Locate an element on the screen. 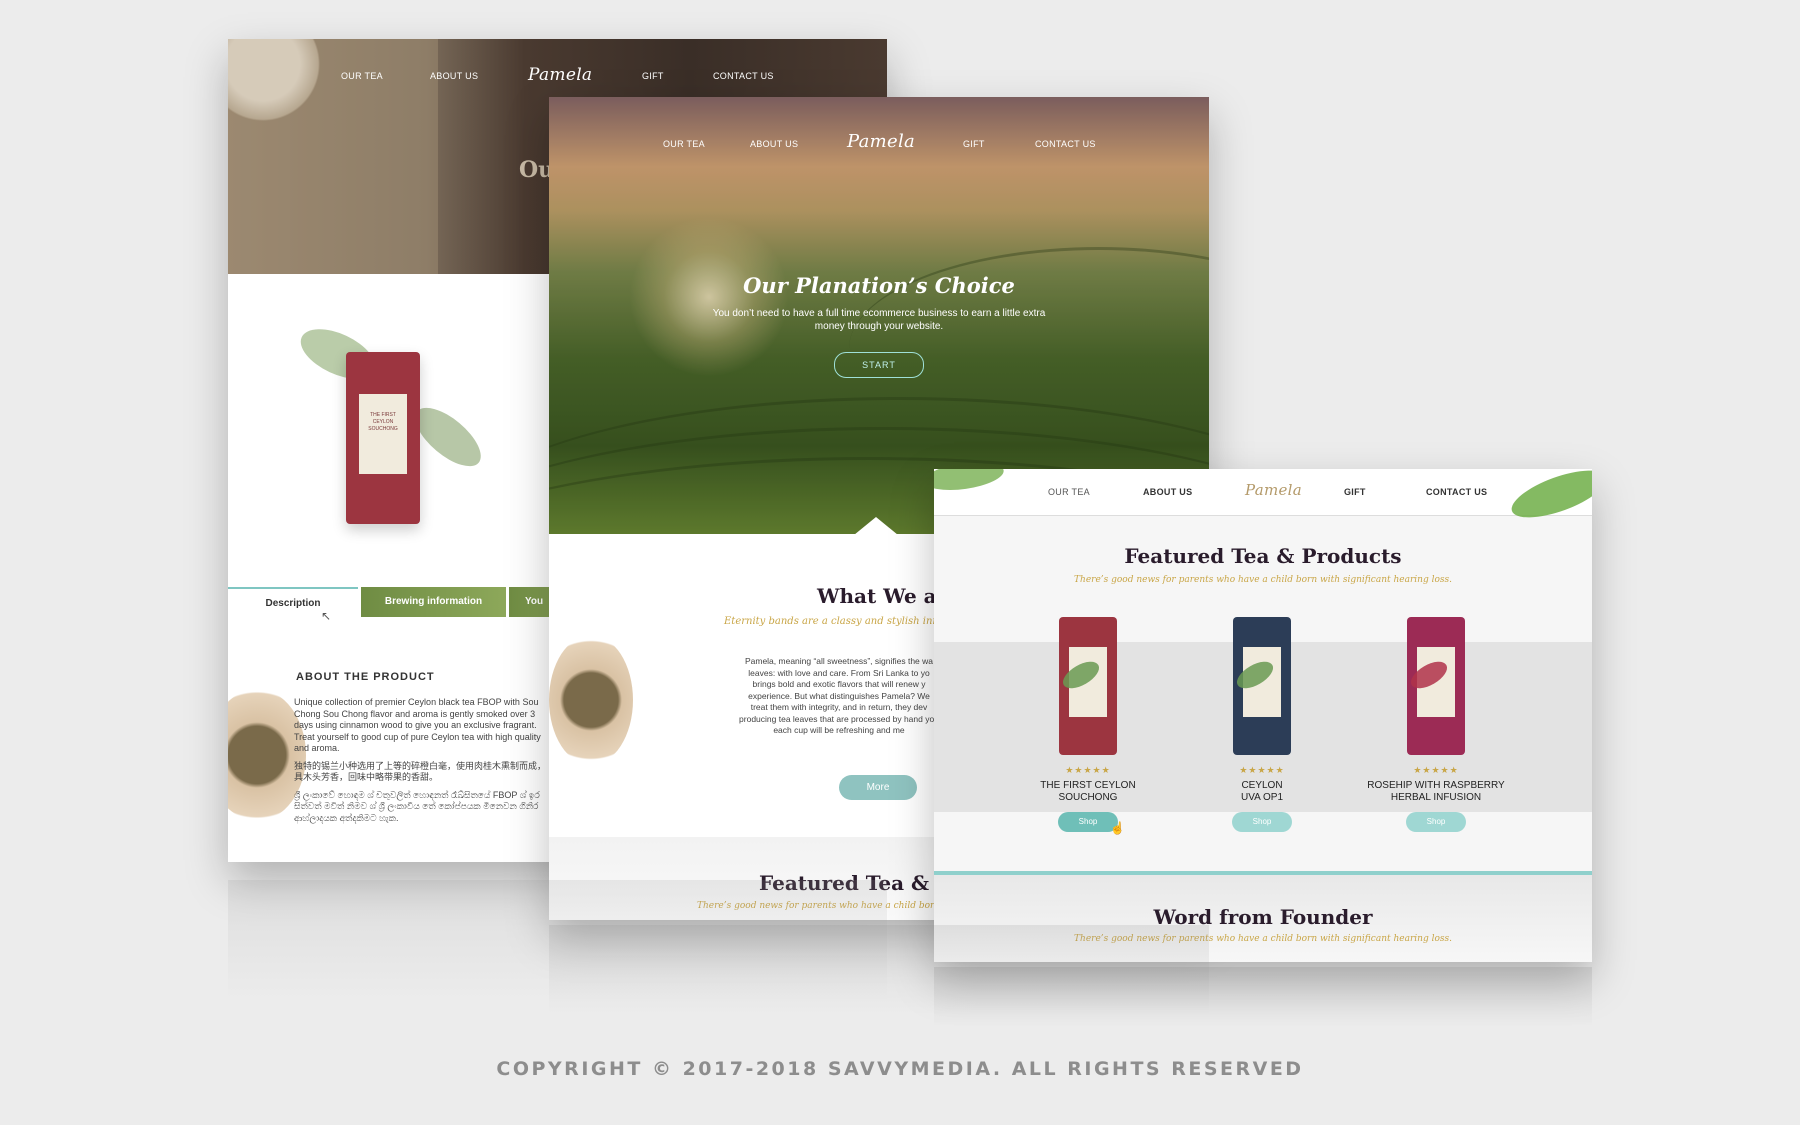 The height and width of the screenshot is (1125, 1800). product-nav: OUR TEA ABOUT US Pamela GIFT CONTACT US is located at coordinates (557, 69).